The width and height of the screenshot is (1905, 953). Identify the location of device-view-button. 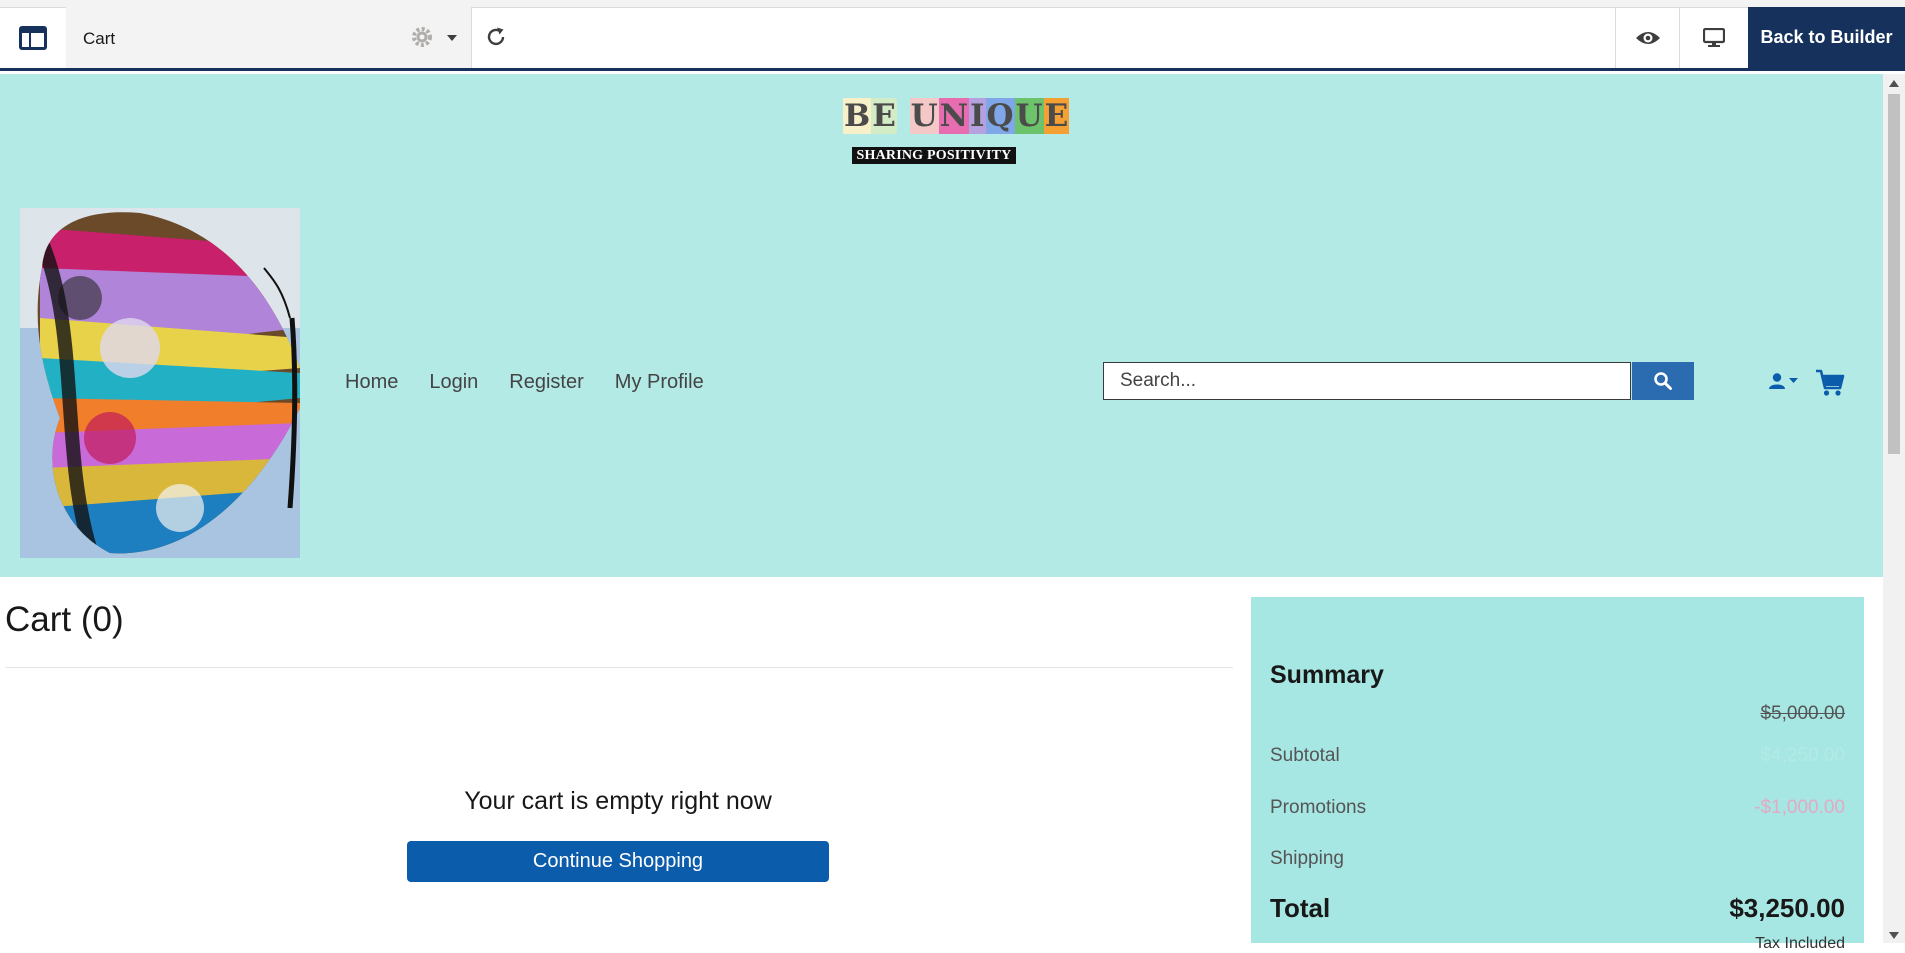
(1713, 37).